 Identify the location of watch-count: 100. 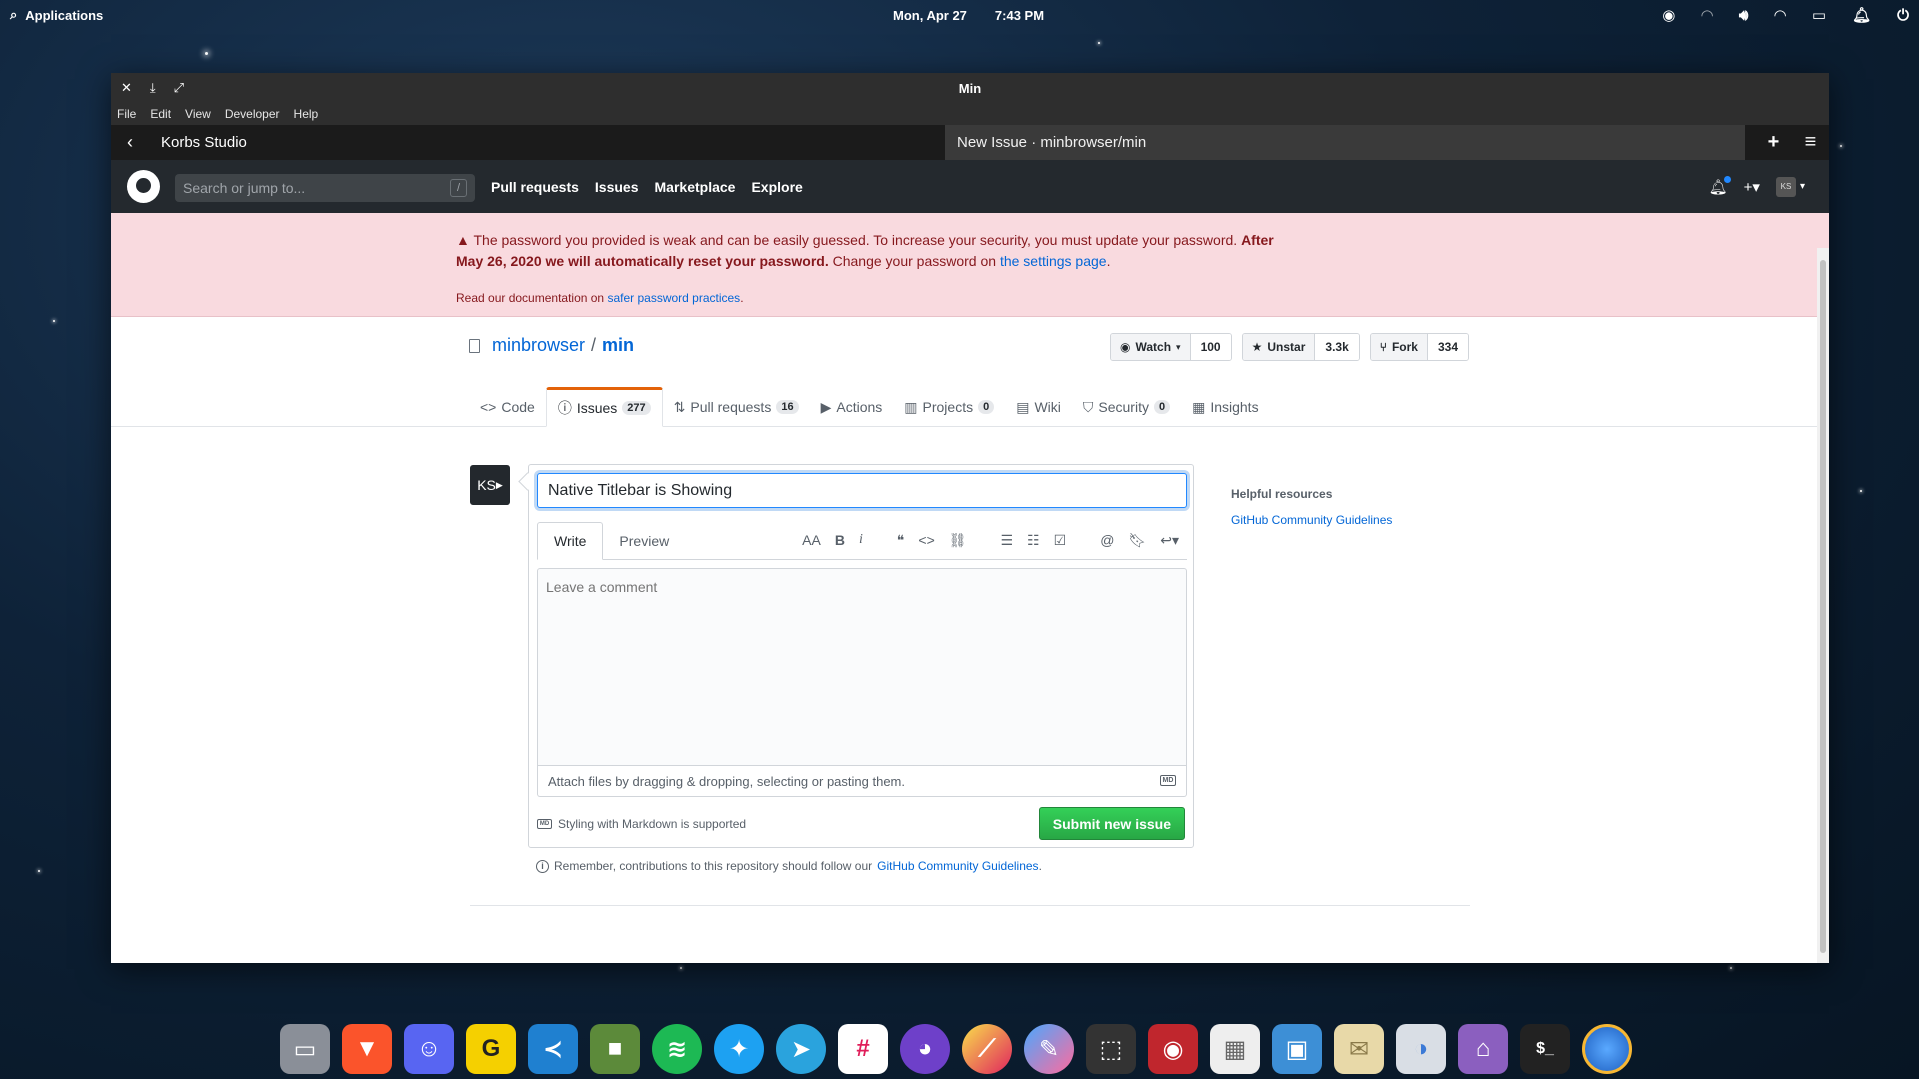
(1210, 347).